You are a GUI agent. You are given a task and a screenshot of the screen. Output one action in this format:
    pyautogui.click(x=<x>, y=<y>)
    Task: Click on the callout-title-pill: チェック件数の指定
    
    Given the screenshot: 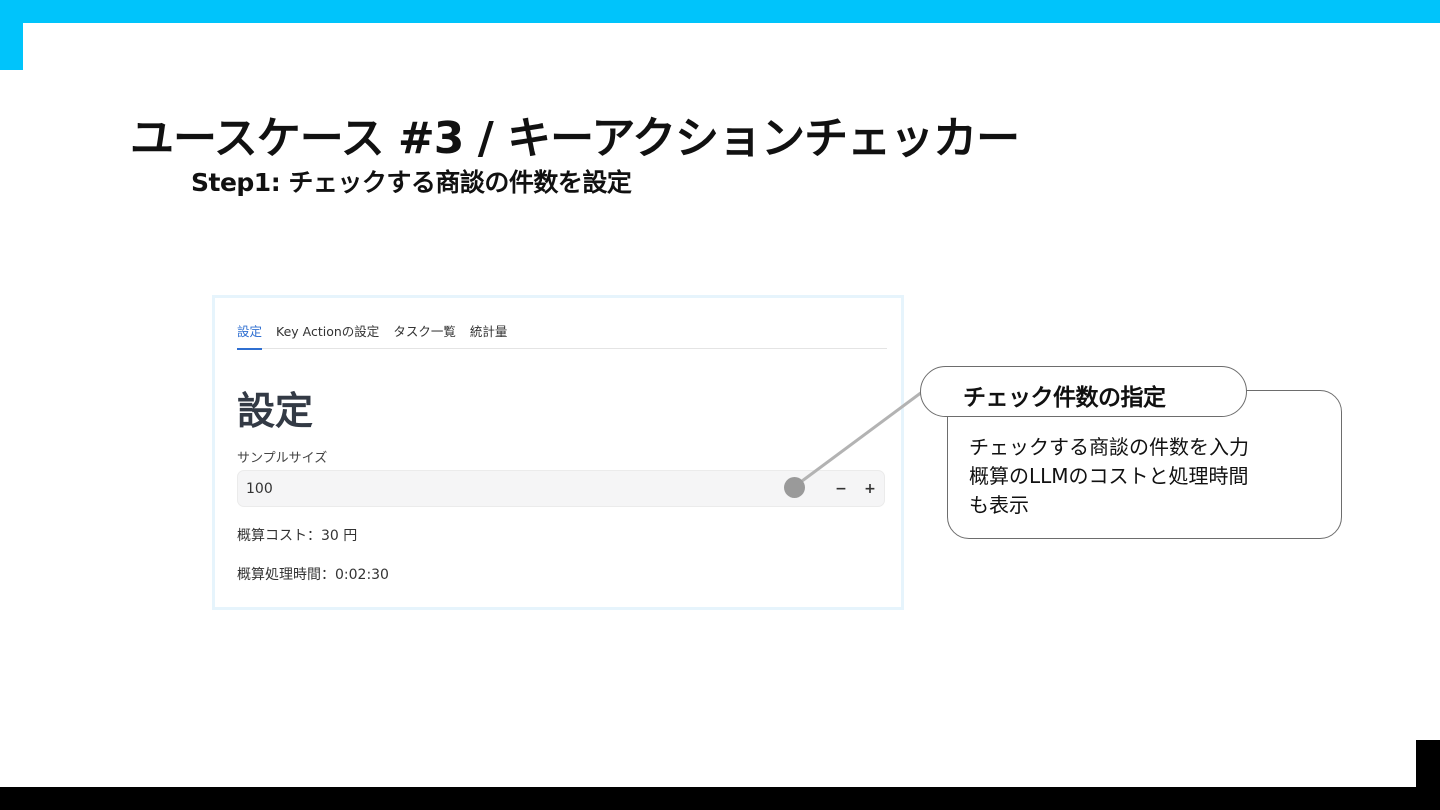 What is the action you would take?
    pyautogui.click(x=1083, y=391)
    